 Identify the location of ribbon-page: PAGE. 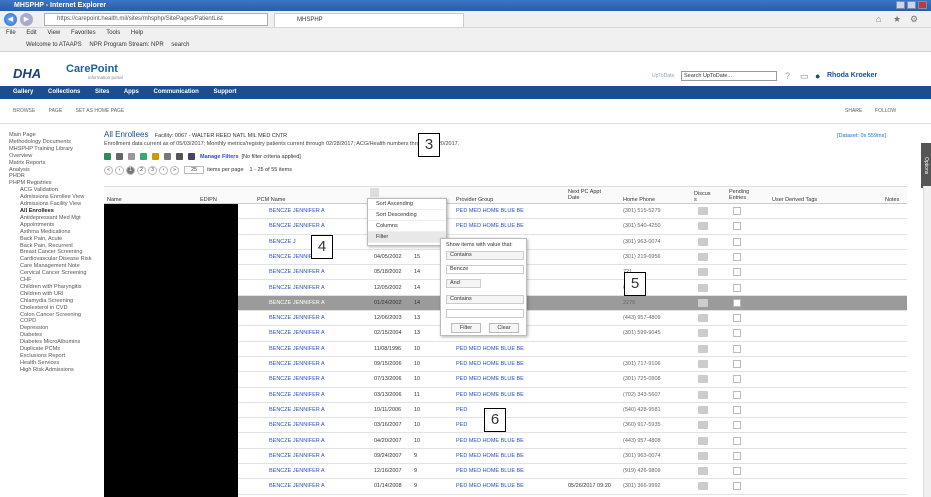
(56, 111).